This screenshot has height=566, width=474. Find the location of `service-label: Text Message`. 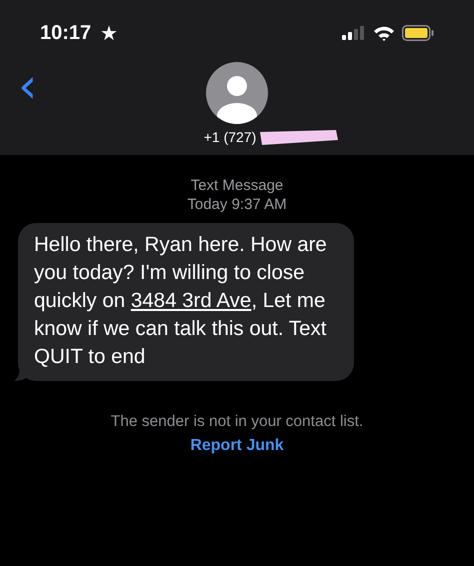

service-label: Text Message is located at coordinates (237, 185).